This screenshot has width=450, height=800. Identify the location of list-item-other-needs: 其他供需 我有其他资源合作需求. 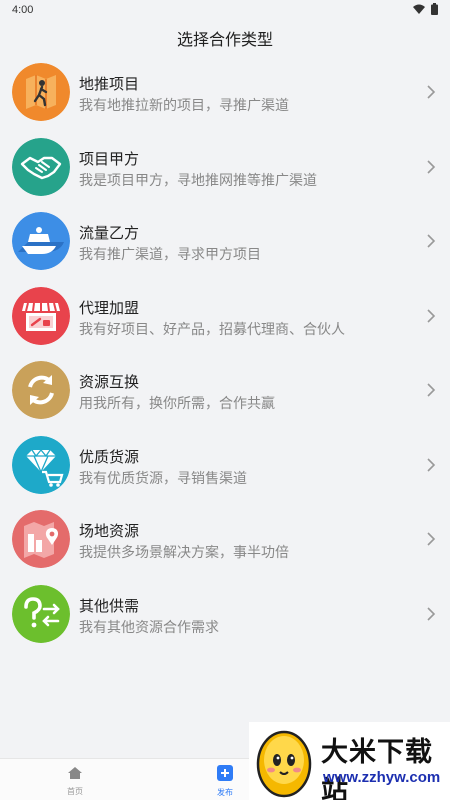
(225, 617).